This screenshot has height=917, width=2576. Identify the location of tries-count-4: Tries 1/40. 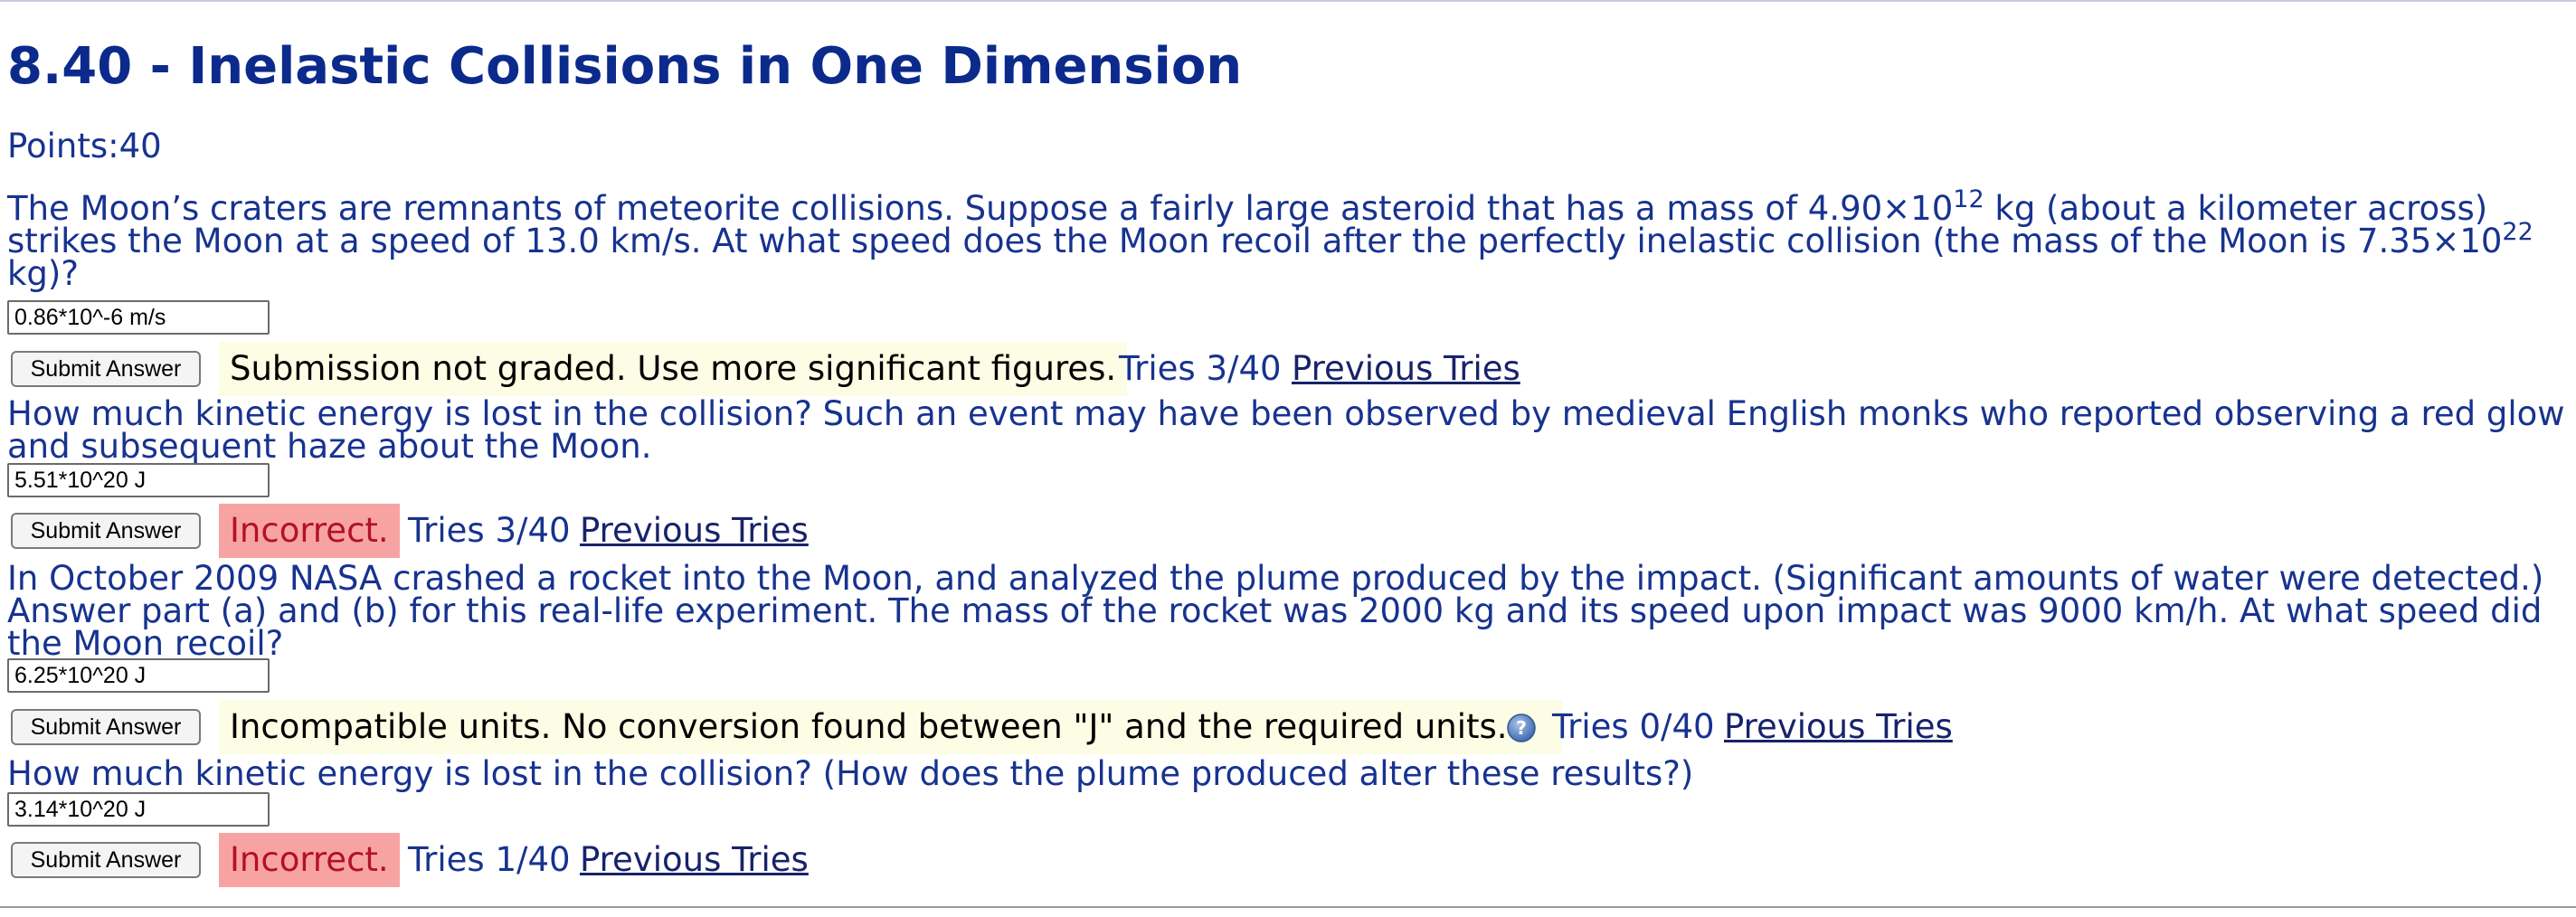
(489, 859).